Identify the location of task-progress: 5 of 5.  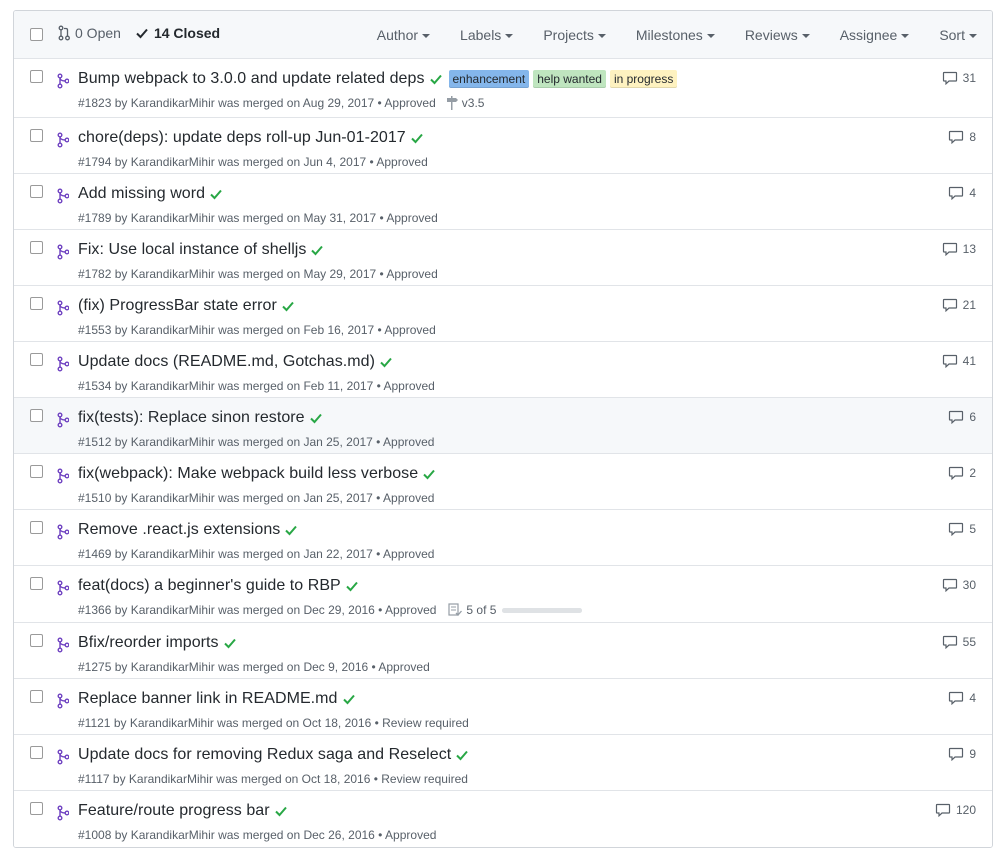
(515, 610).